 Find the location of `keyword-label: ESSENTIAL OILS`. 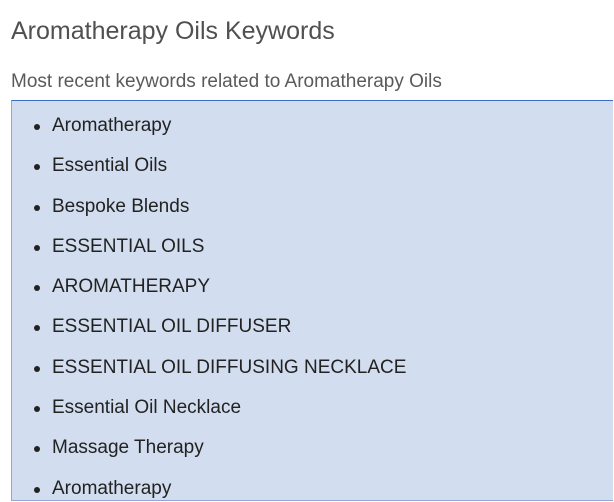

keyword-label: ESSENTIAL OILS is located at coordinates (128, 246).